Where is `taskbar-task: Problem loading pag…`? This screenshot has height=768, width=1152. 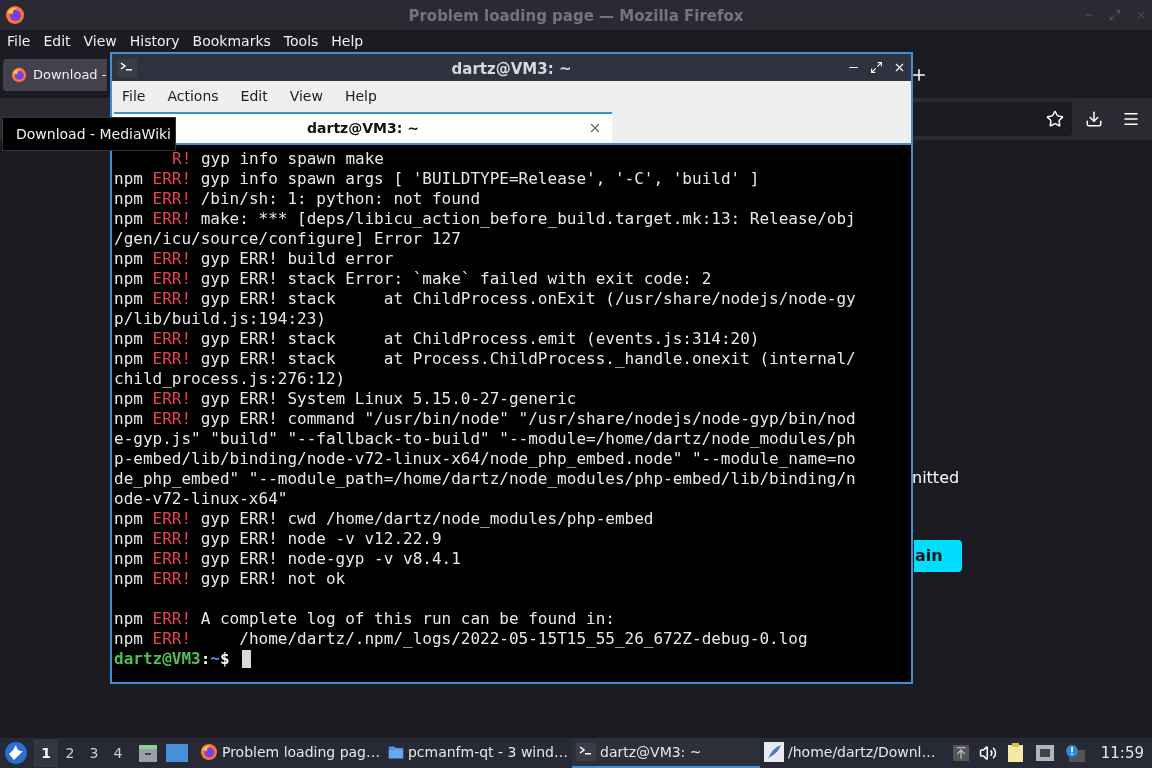 taskbar-task: Problem loading pag… is located at coordinates (290, 753).